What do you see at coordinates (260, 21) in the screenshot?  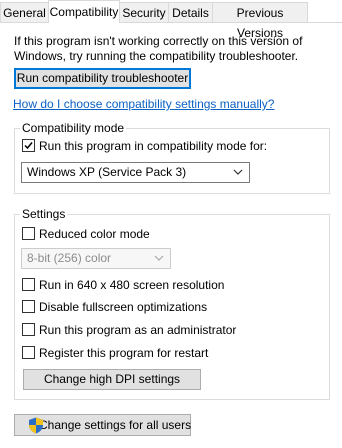 I see `tab-previous-versions: Previous Versions` at bounding box center [260, 21].